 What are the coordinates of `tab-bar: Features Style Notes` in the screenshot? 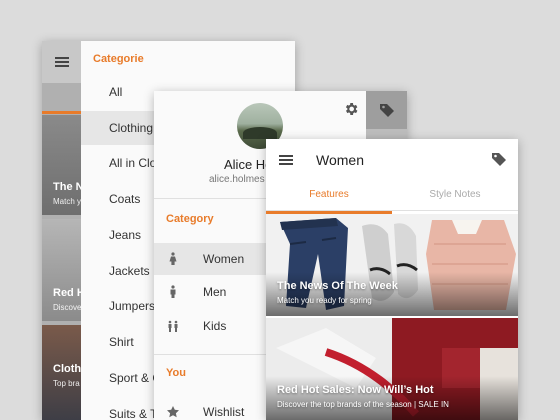 It's located at (392, 196).